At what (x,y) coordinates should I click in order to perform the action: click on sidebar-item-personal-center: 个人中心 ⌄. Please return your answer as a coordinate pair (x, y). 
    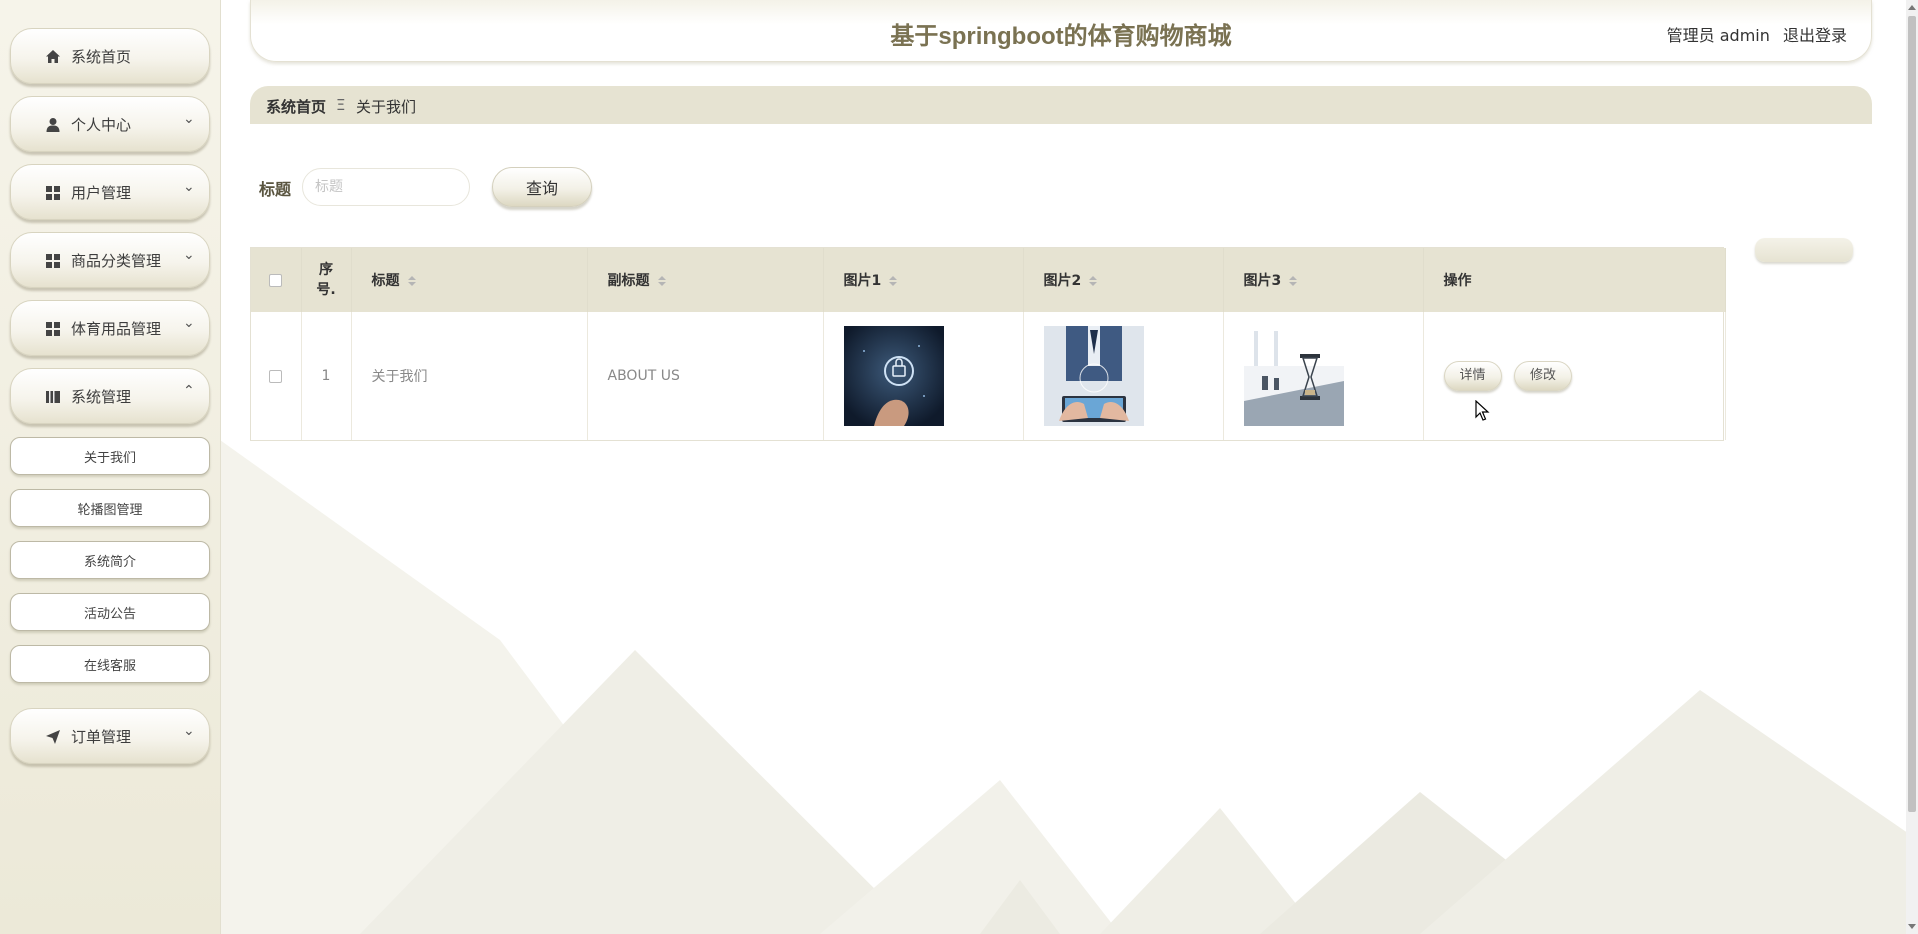
    Looking at the image, I should click on (110, 124).